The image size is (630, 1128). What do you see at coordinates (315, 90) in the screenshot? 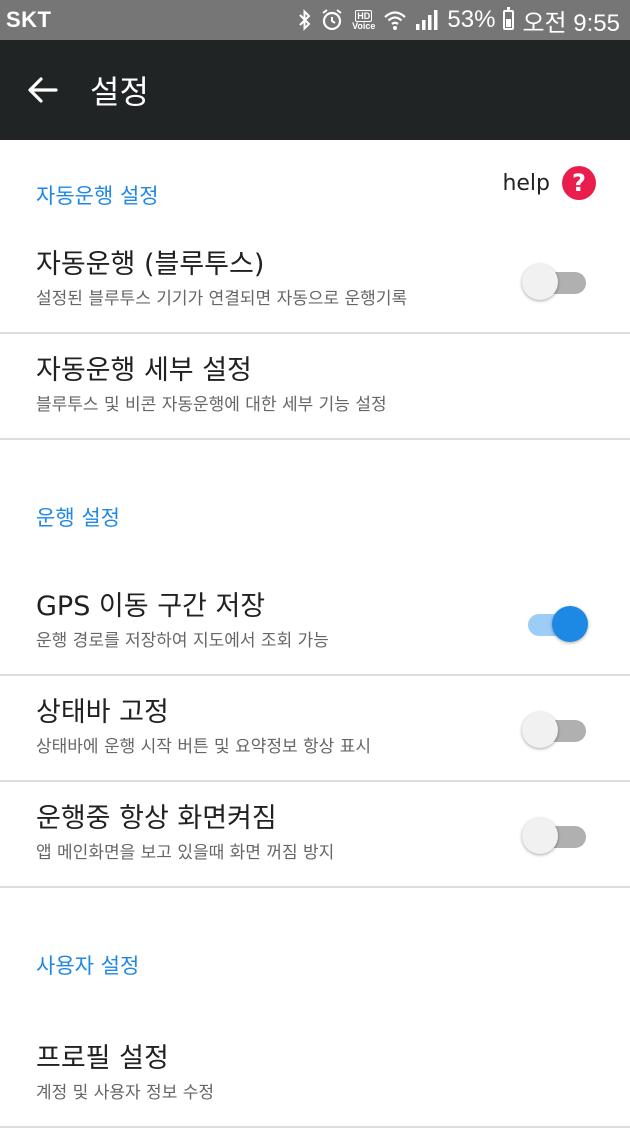
I see `app-bar: 설정` at bounding box center [315, 90].